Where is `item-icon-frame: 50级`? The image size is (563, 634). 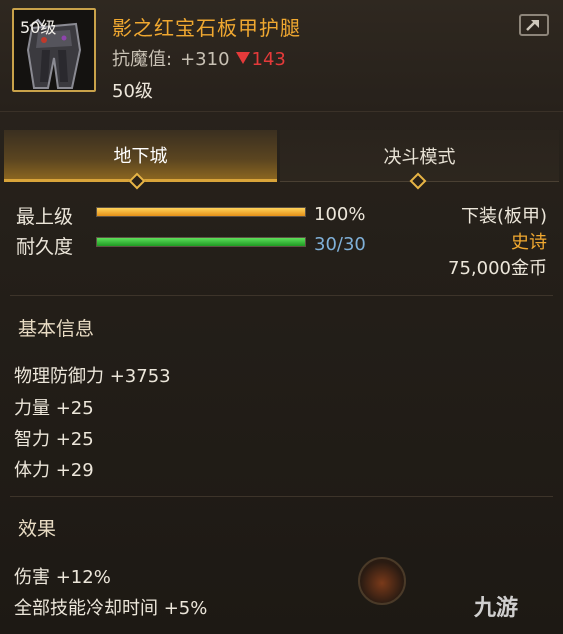 item-icon-frame: 50级 is located at coordinates (54, 50).